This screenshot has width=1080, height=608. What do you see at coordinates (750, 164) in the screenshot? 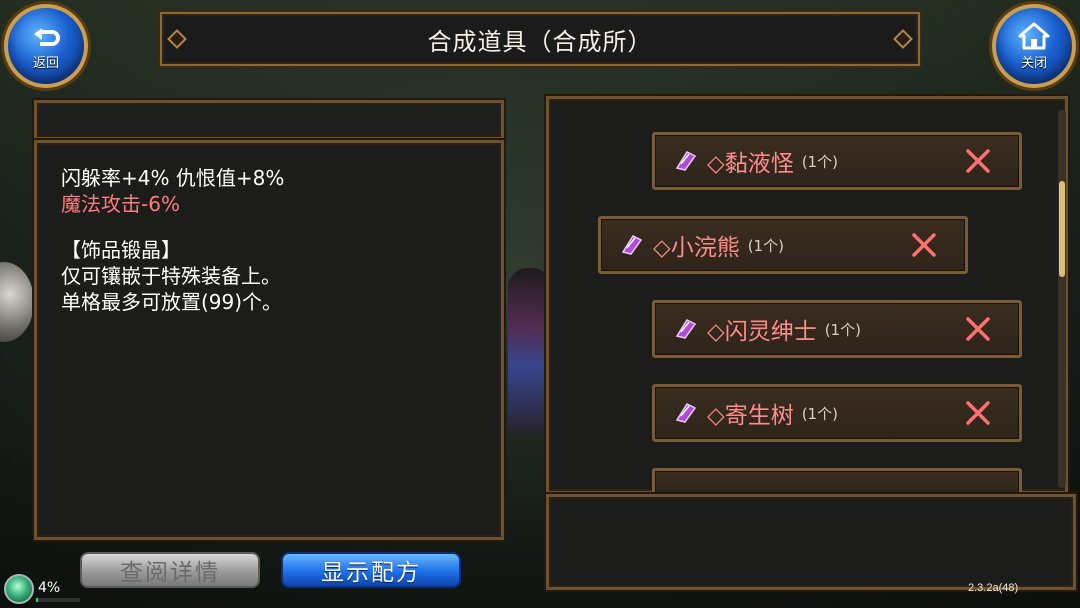
I see `ingredient-name: ◇黏液怪` at bounding box center [750, 164].